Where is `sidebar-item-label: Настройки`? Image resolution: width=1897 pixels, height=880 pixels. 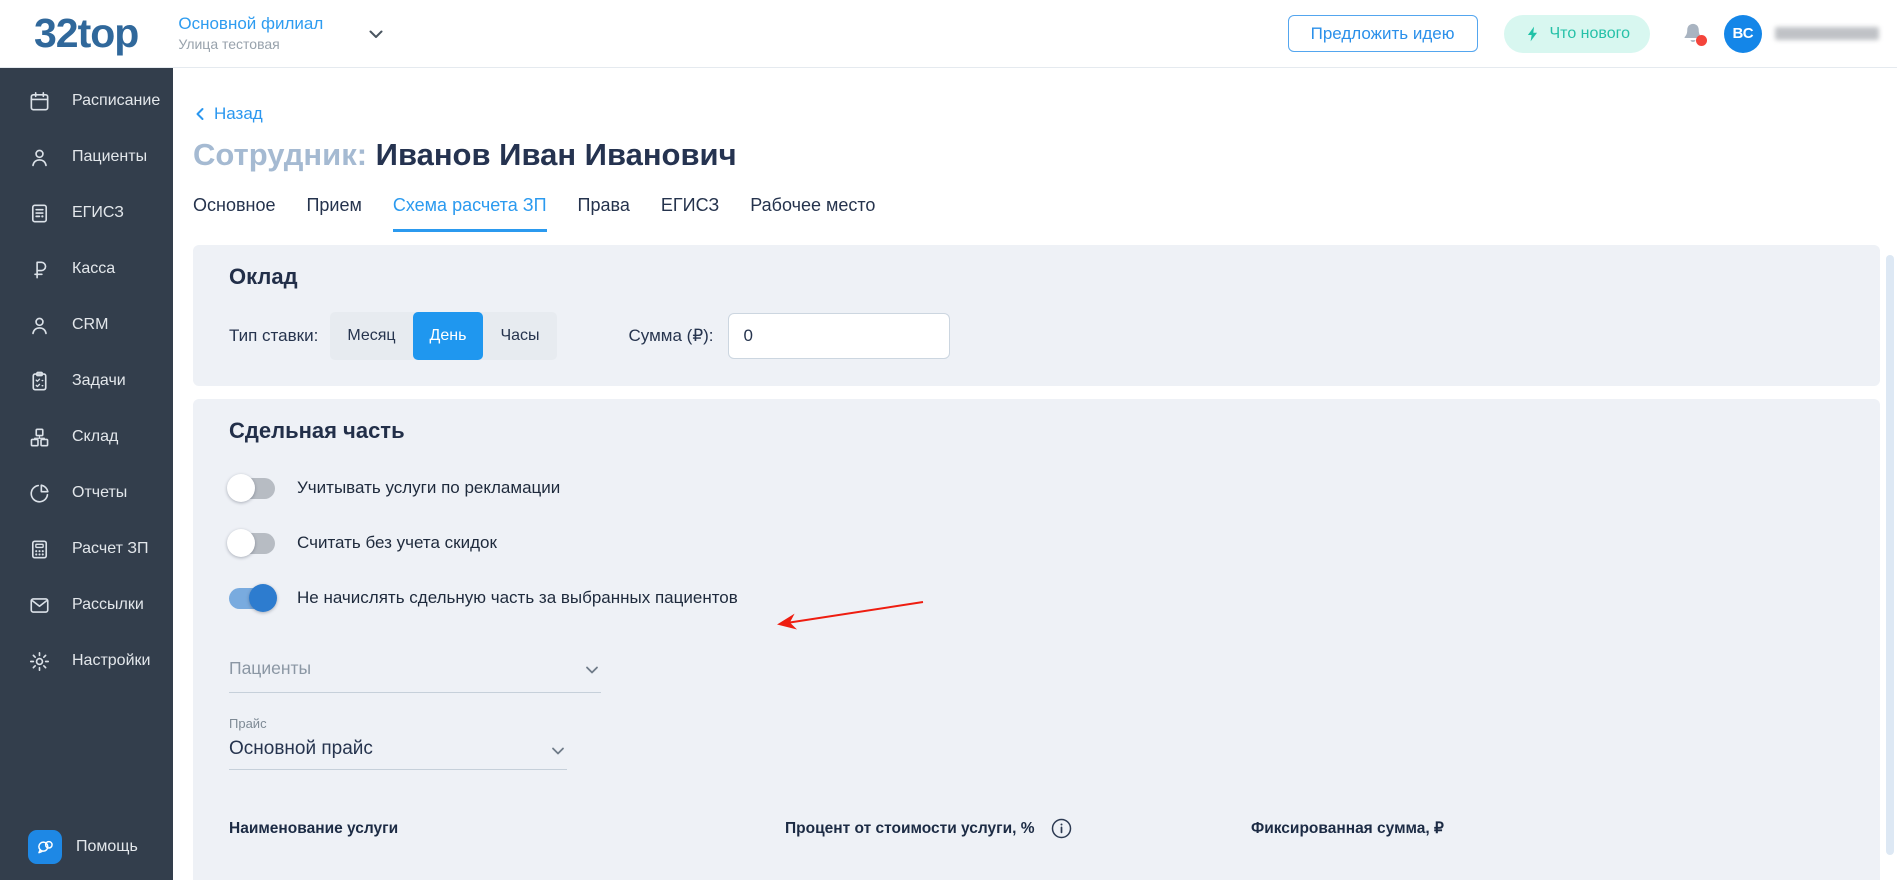
sidebar-item-label: Настройки is located at coordinates (111, 660).